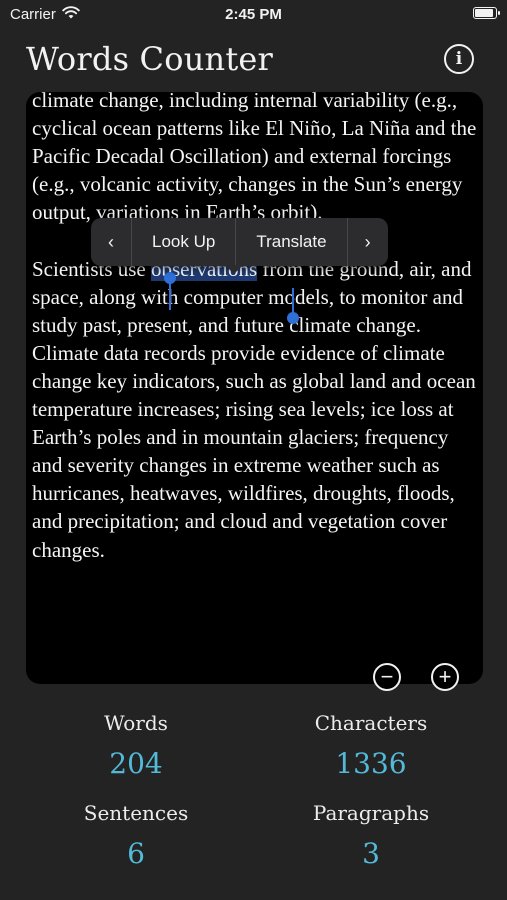 The height and width of the screenshot is (900, 507). I want to click on stat-label: Characters, so click(371, 723).